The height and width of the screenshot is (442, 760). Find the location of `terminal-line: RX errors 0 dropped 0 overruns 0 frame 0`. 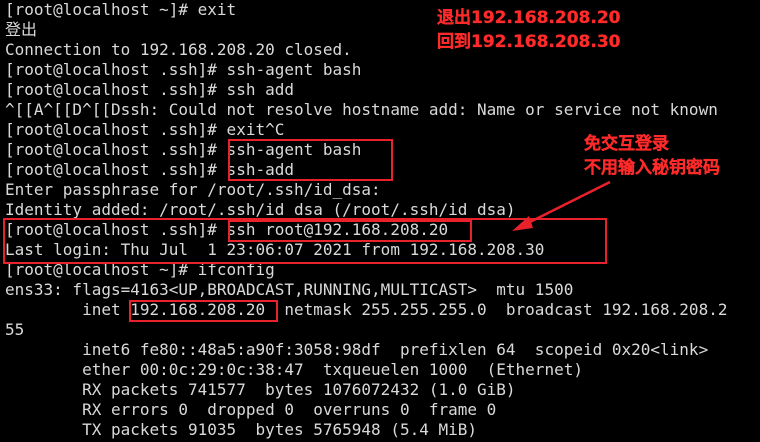

terminal-line: RX errors 0 dropped 0 overruns 0 frame 0 is located at coordinates (251, 409).